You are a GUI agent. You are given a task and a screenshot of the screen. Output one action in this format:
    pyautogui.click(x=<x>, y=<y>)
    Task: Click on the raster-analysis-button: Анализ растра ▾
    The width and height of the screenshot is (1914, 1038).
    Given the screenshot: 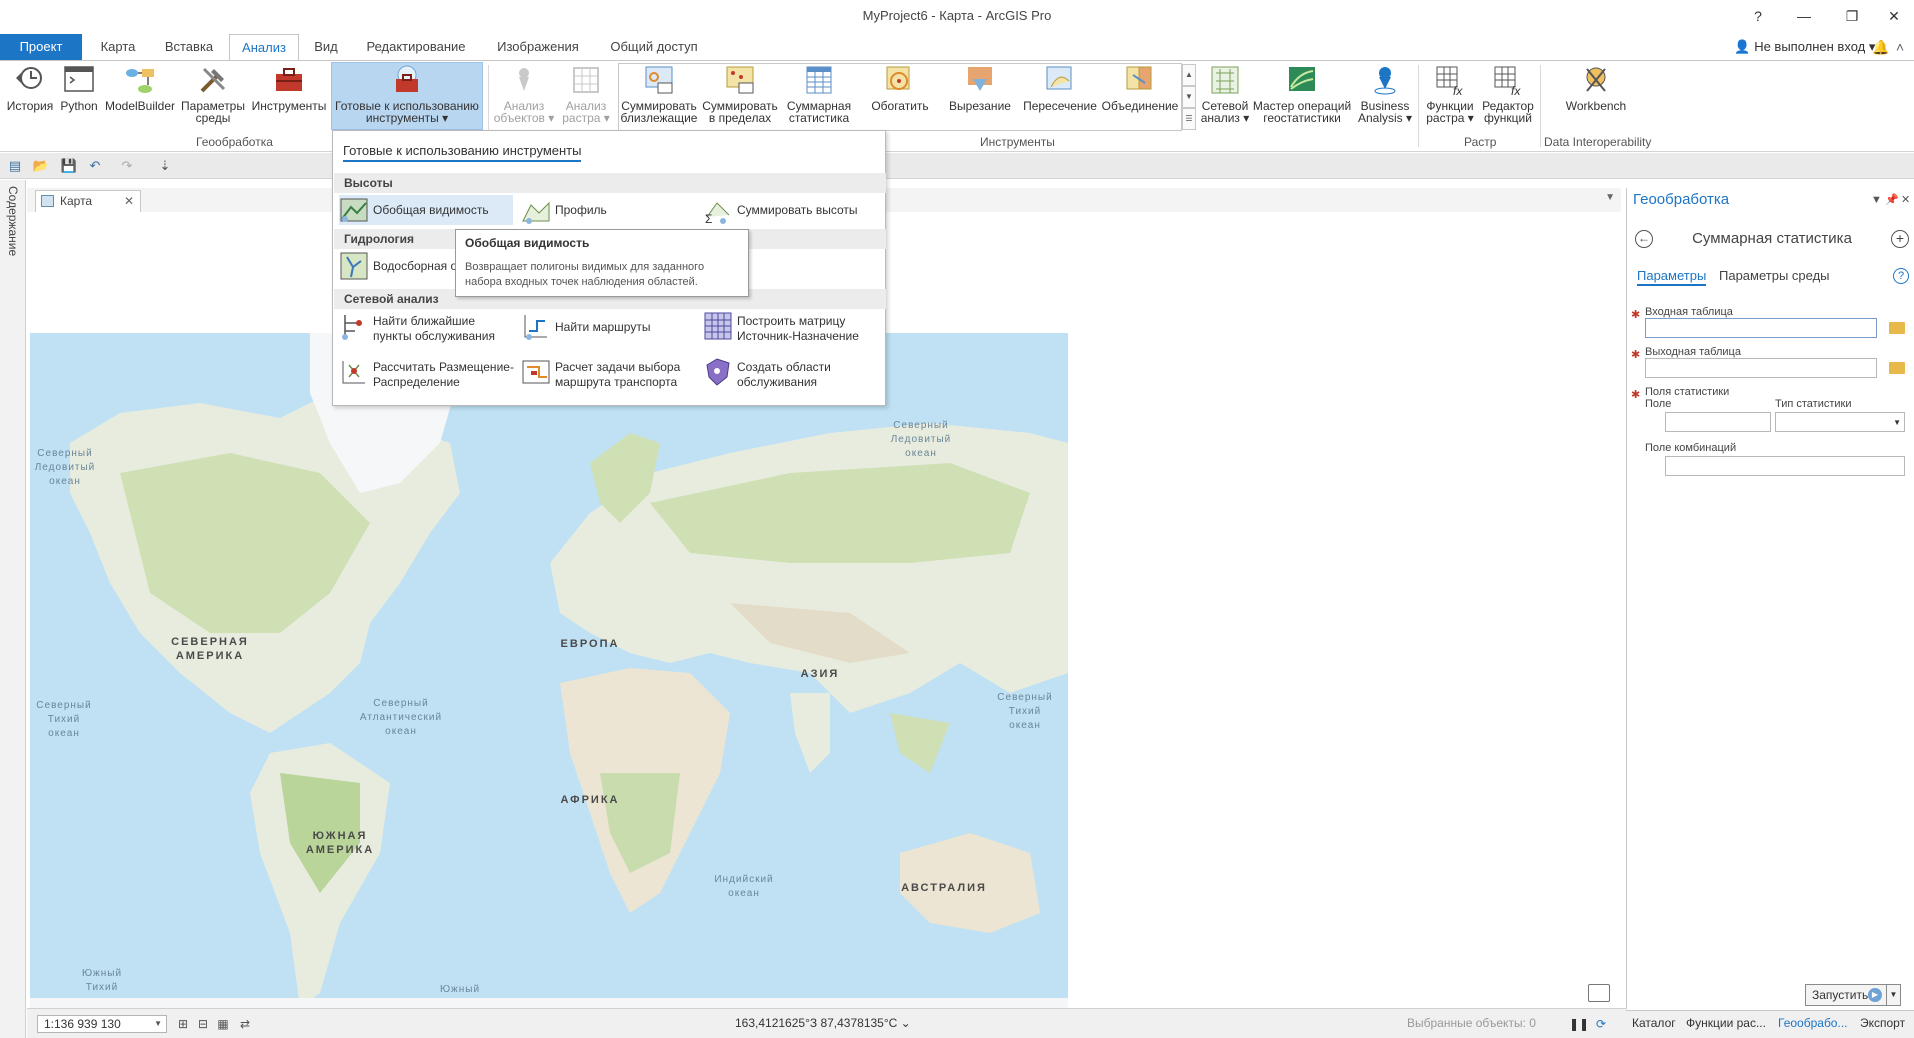 What is the action you would take?
    pyautogui.click(x=586, y=93)
    